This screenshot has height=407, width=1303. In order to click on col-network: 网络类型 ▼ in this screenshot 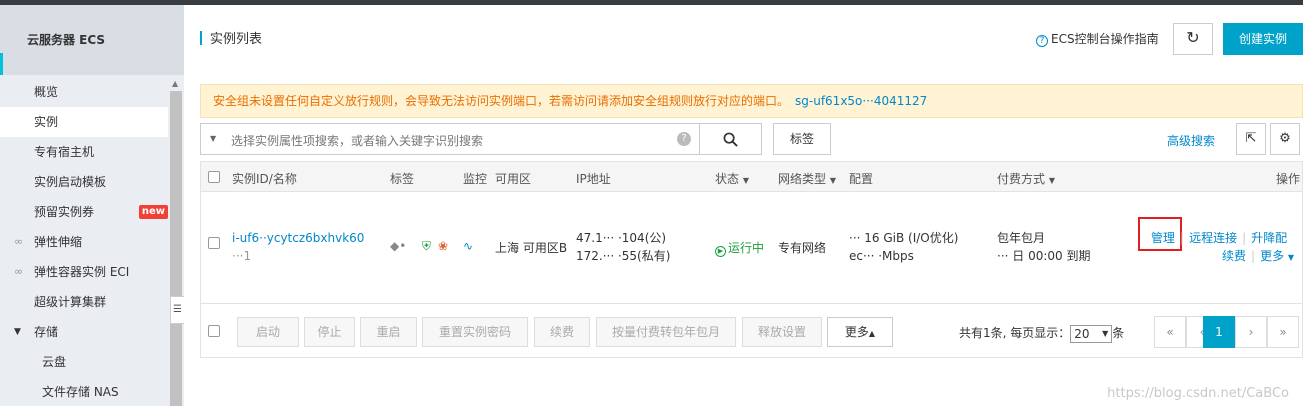, I will do `click(807, 178)`.